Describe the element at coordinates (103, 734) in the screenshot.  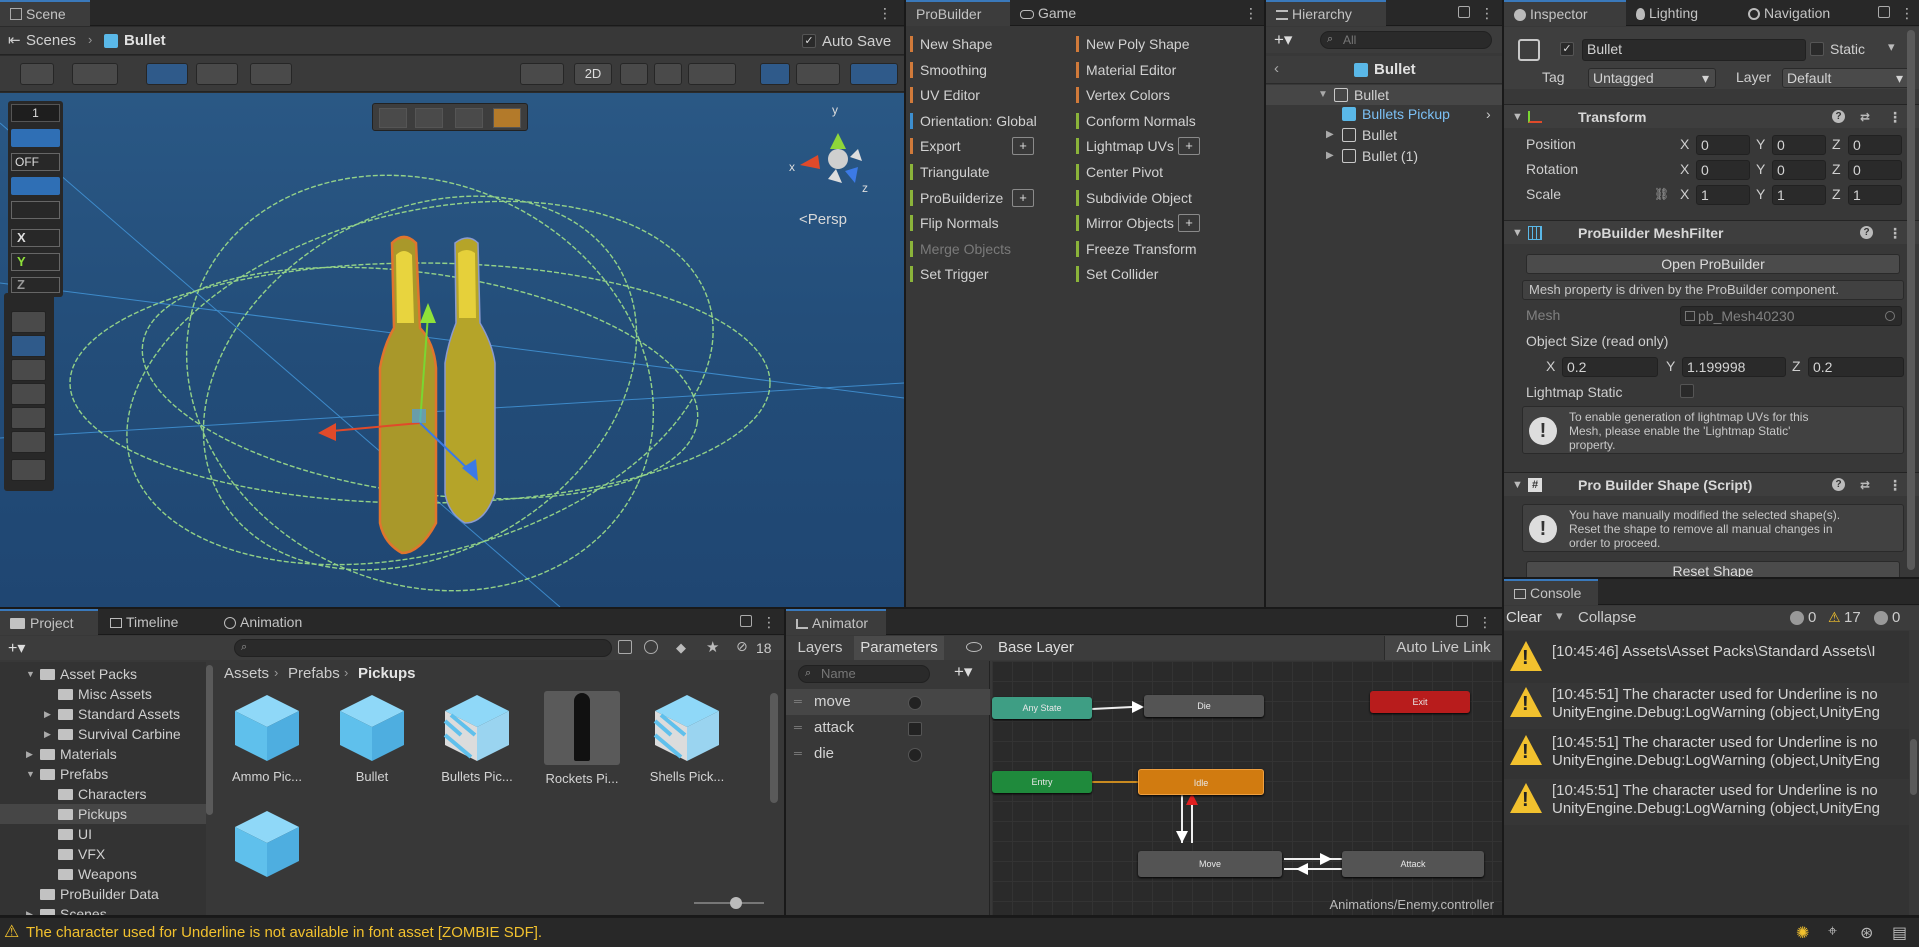
I see `folder-tree-item: ▶ Survival Carbine` at that location.